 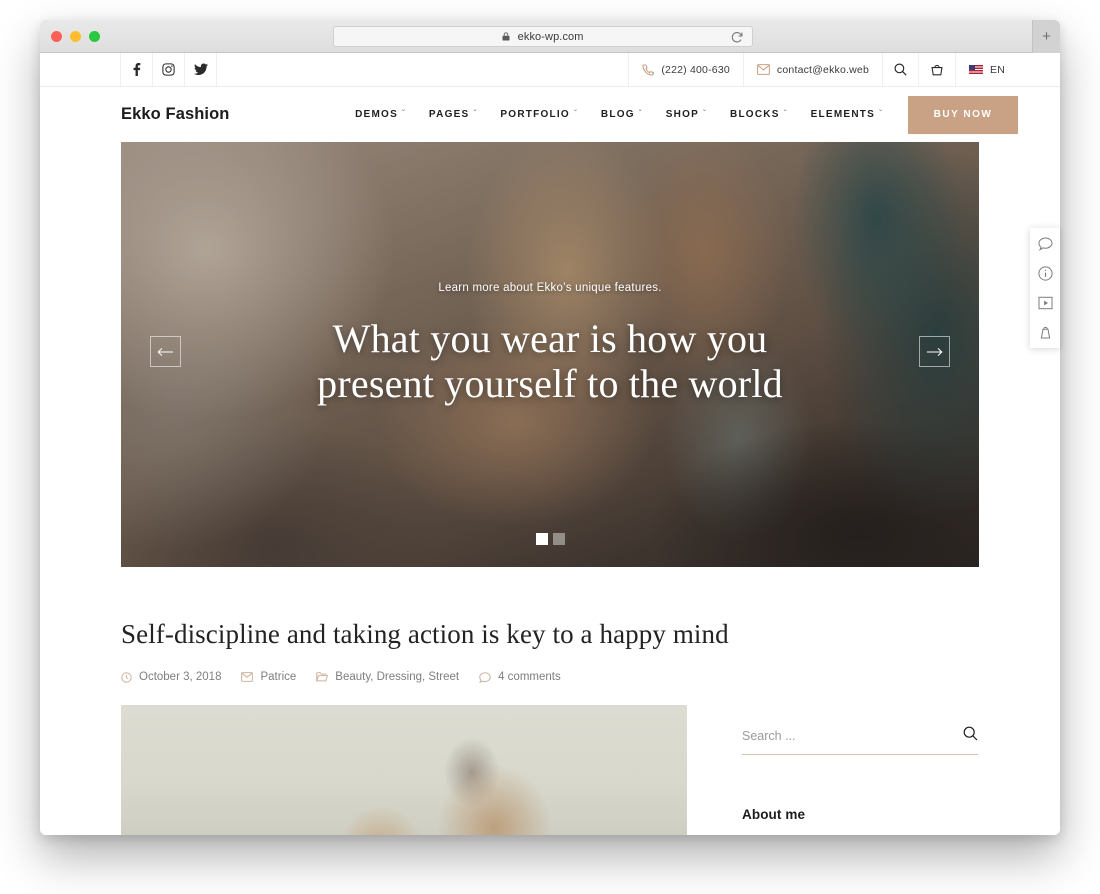 I want to click on email-address: contact@ekko.web, so click(x=822, y=69).